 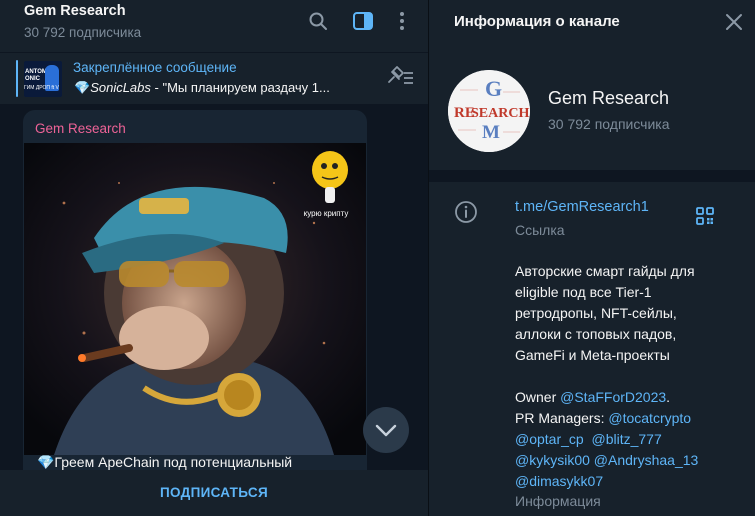 What do you see at coordinates (17, 78) in the screenshot?
I see `pinned-indicator` at bounding box center [17, 78].